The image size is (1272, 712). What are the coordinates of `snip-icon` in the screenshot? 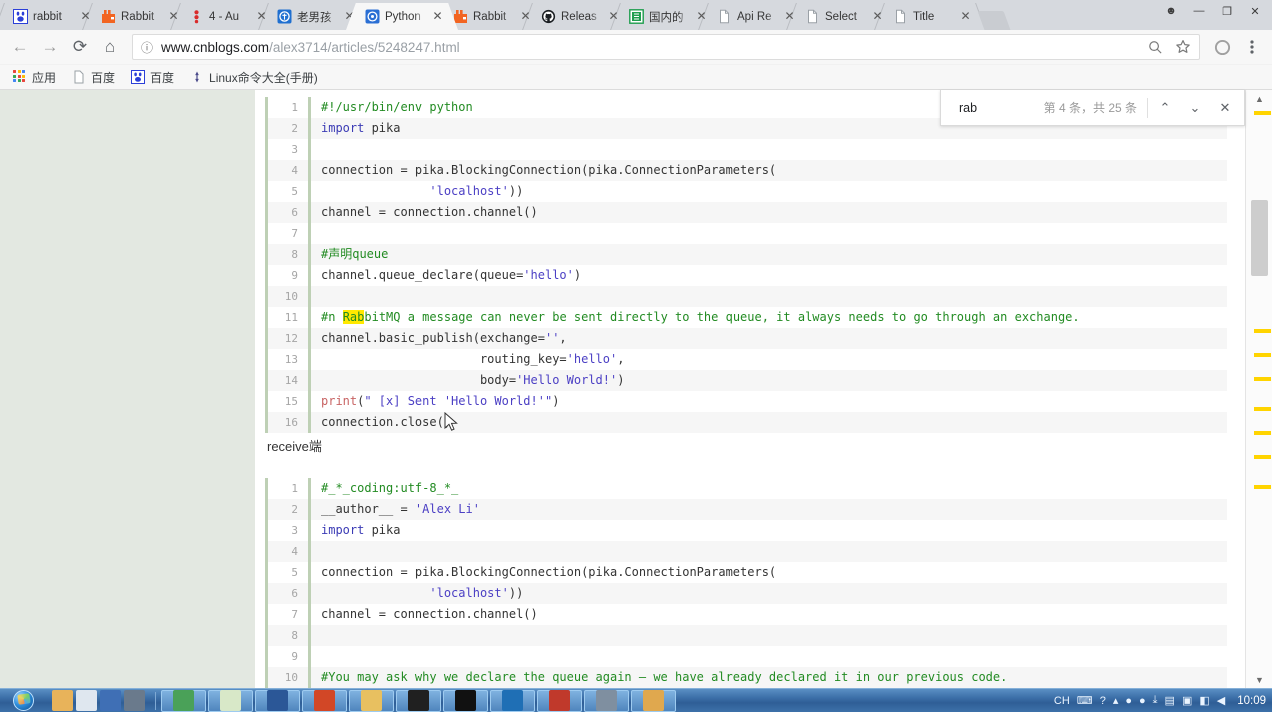 It's located at (86, 700).